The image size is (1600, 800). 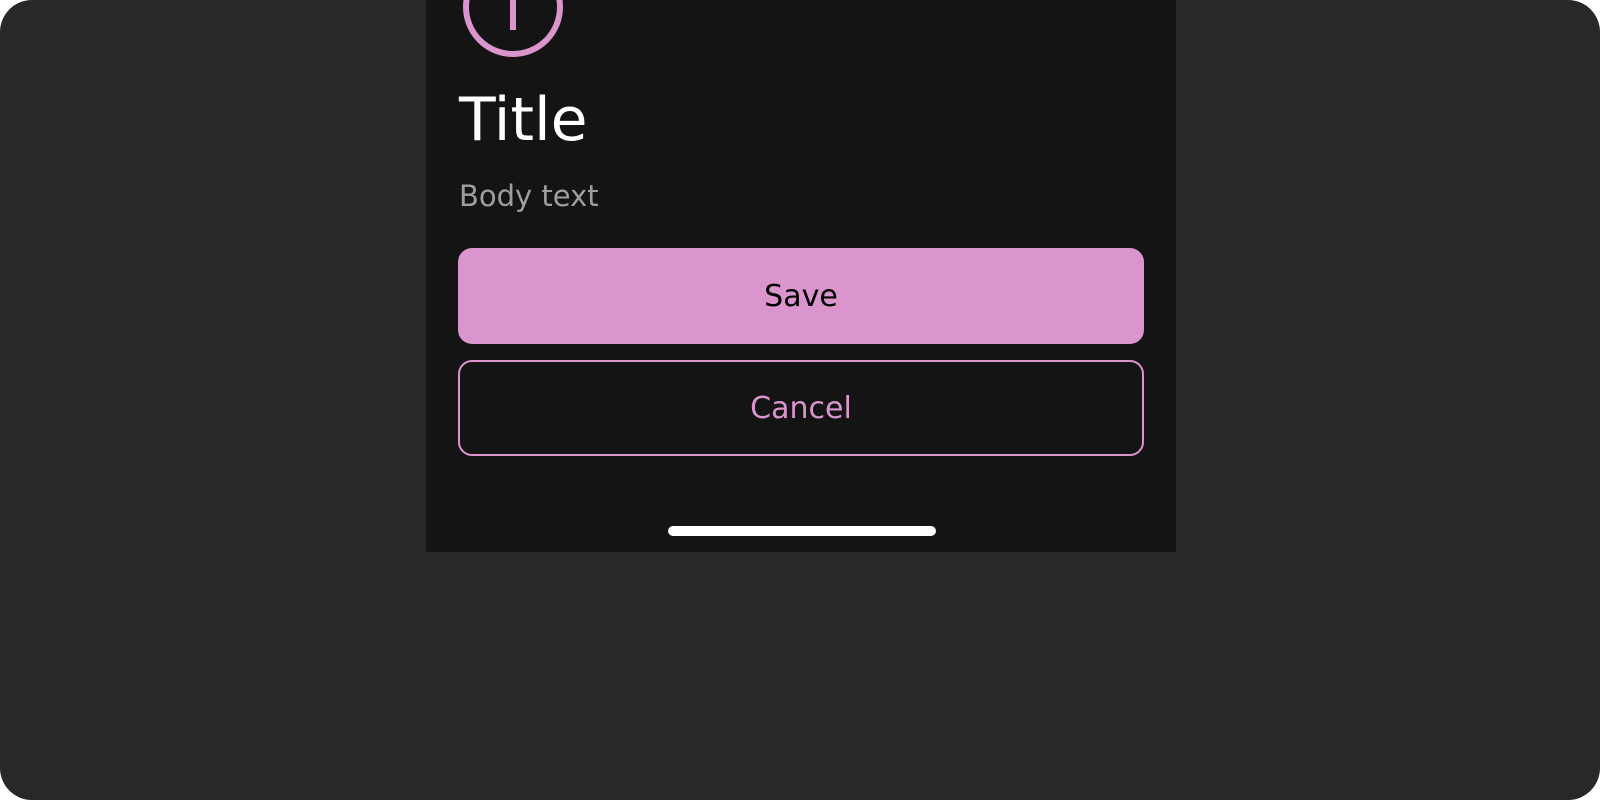 I want to click on info-icon, so click(x=513, y=29).